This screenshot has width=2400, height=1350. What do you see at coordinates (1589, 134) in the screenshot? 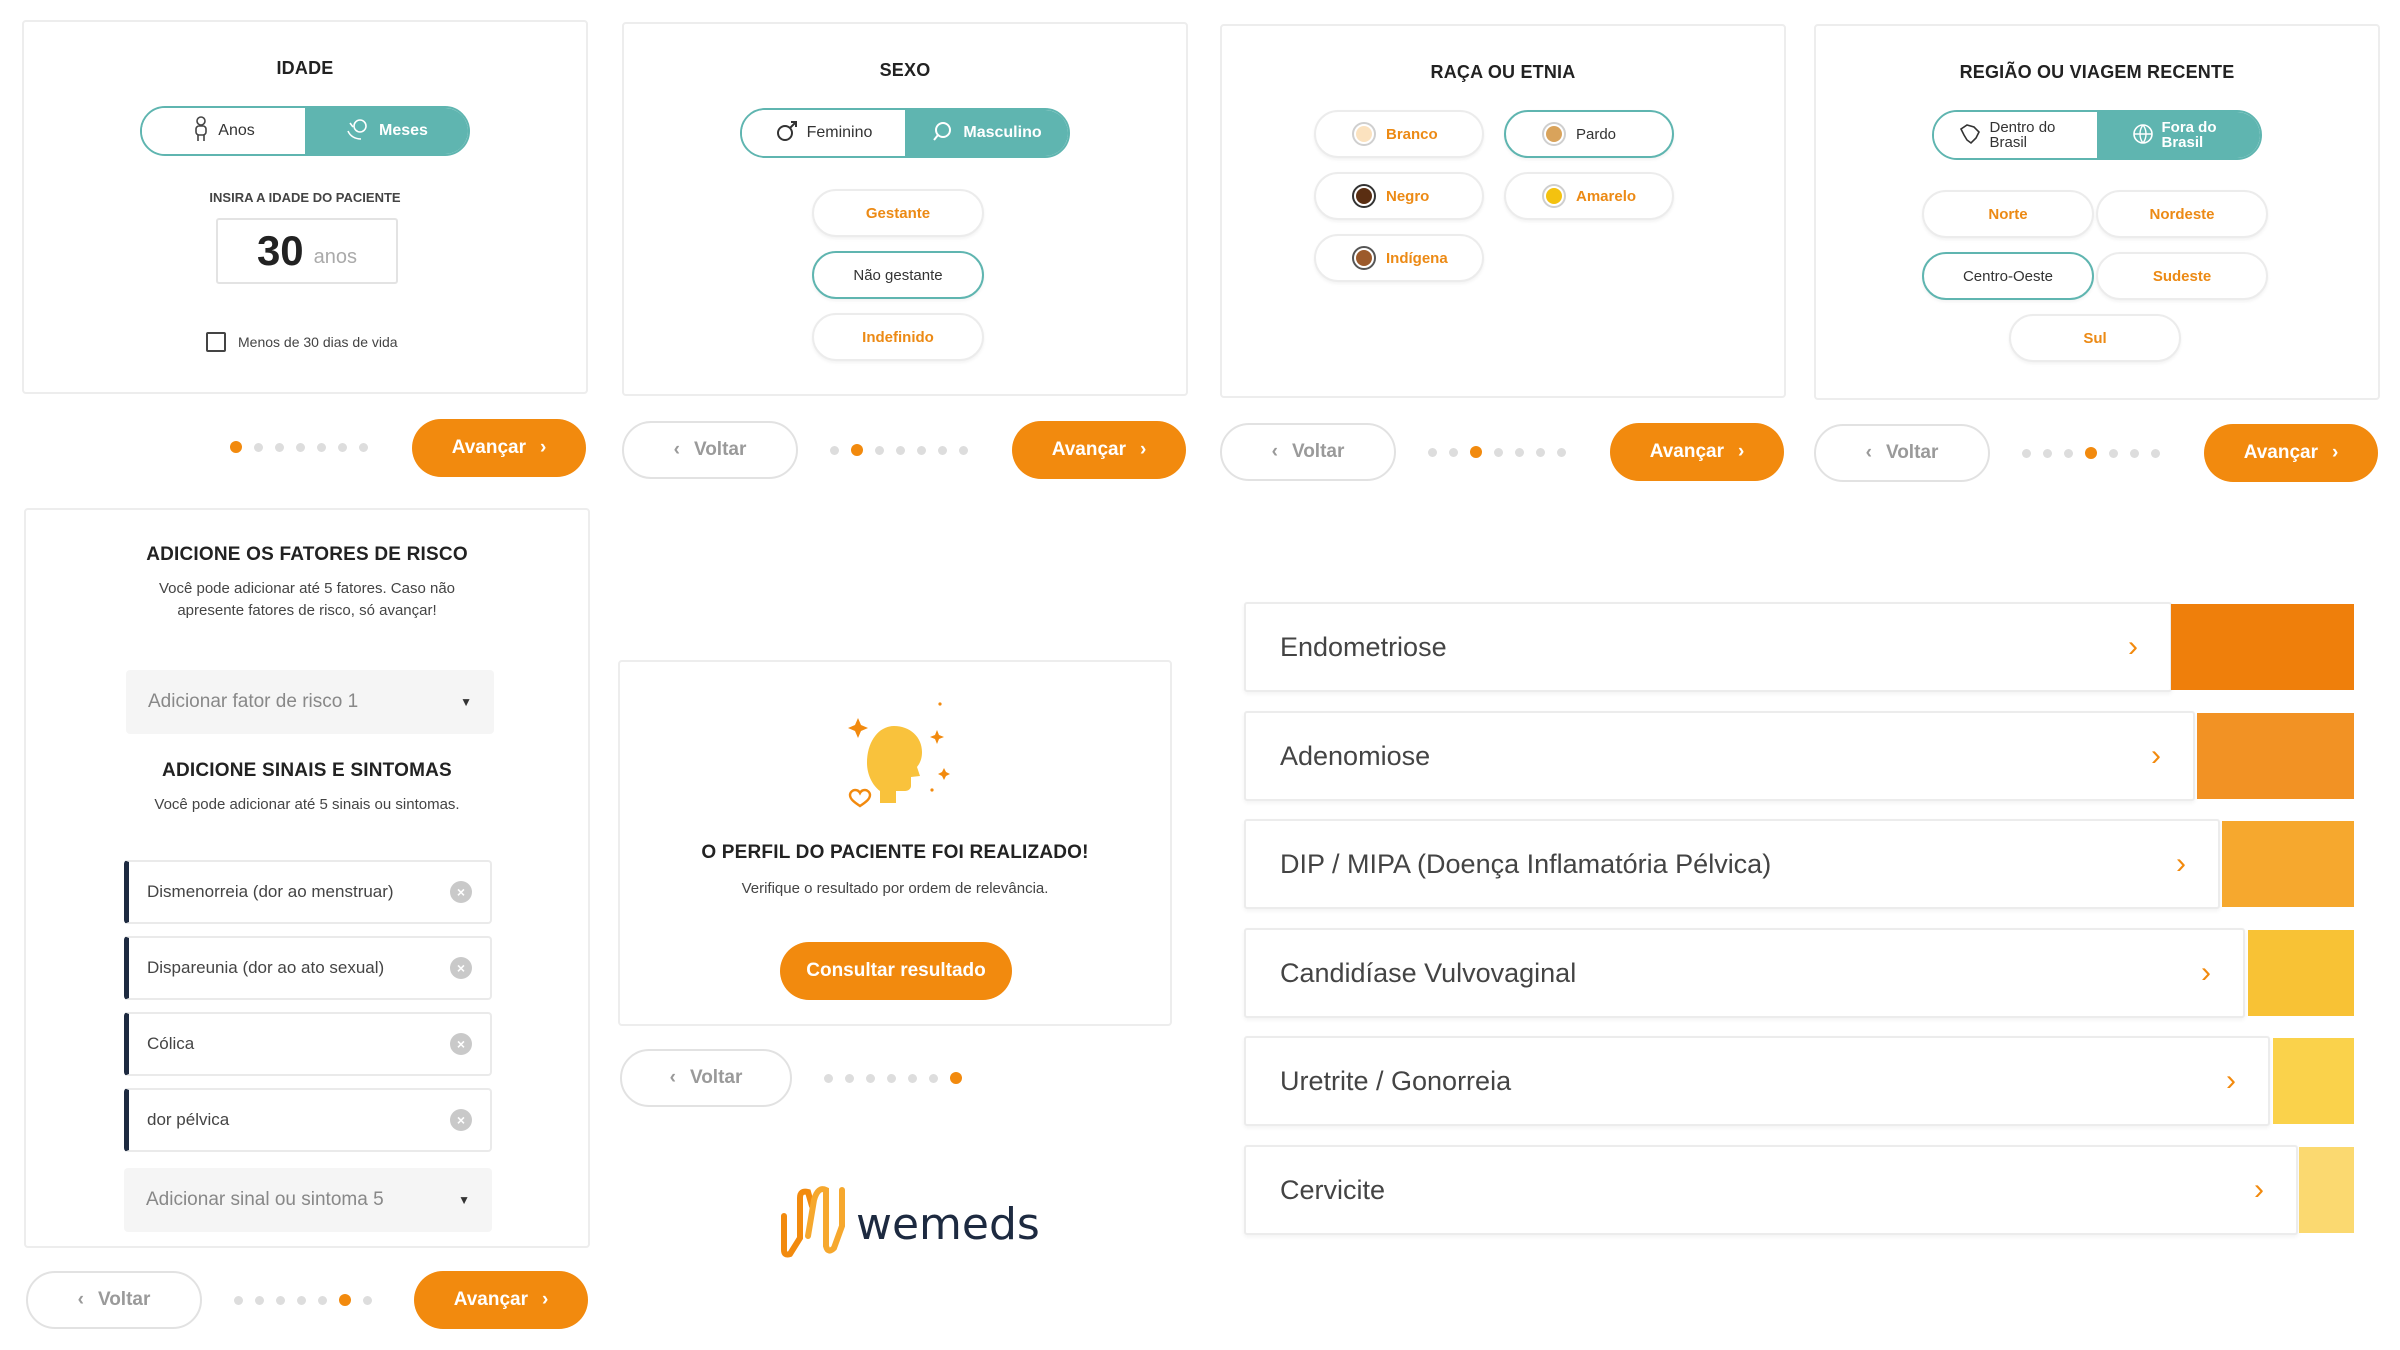
I see `race-option-pardo: Pardo` at bounding box center [1589, 134].